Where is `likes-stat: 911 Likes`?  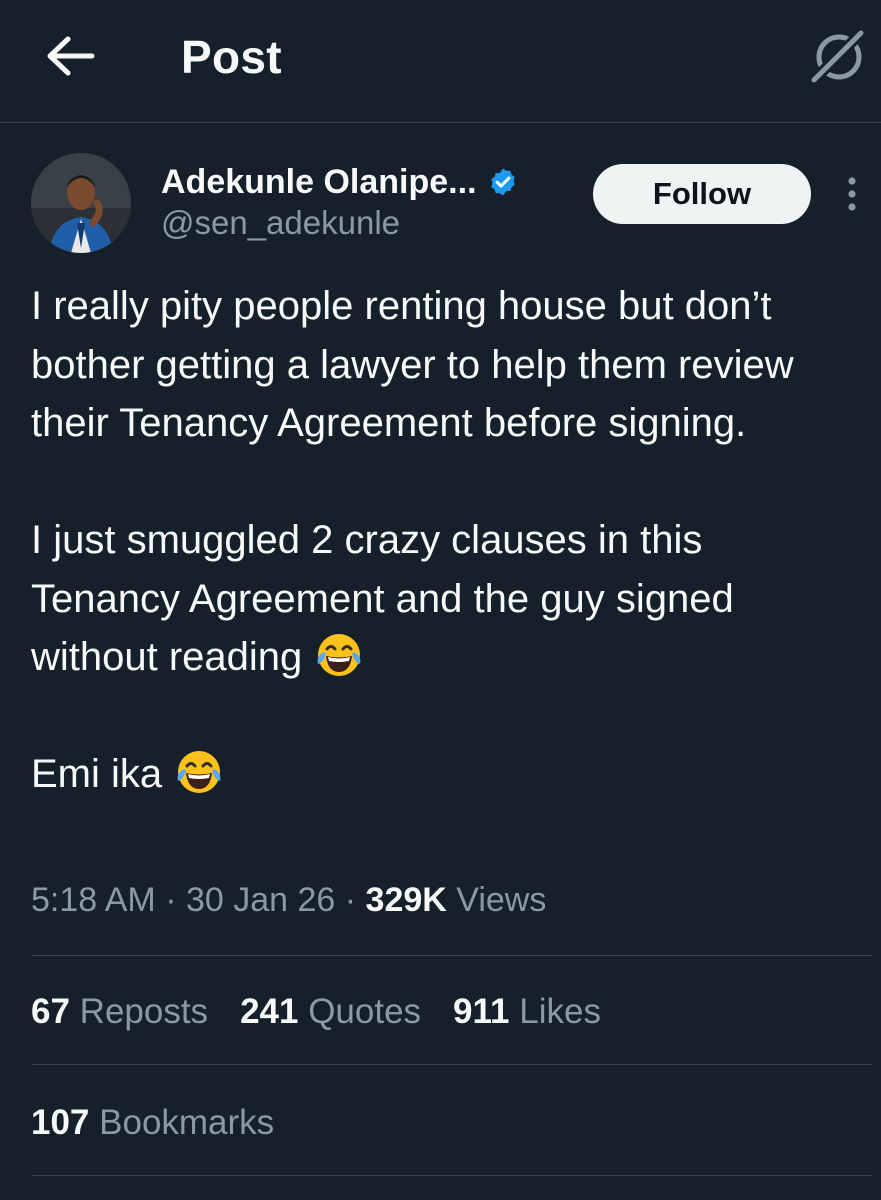
likes-stat: 911 Likes is located at coordinates (527, 1012).